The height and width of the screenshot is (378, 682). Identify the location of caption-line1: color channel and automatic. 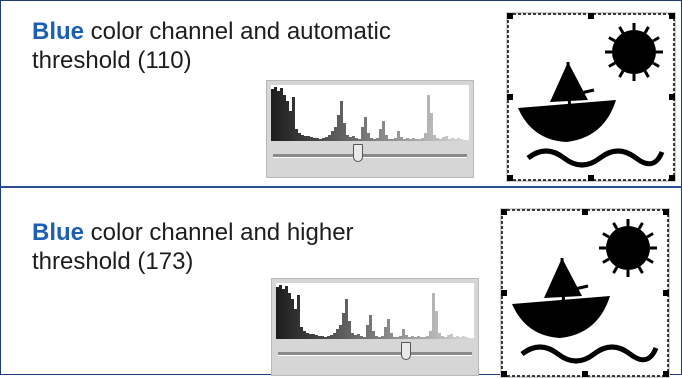
(237, 31).